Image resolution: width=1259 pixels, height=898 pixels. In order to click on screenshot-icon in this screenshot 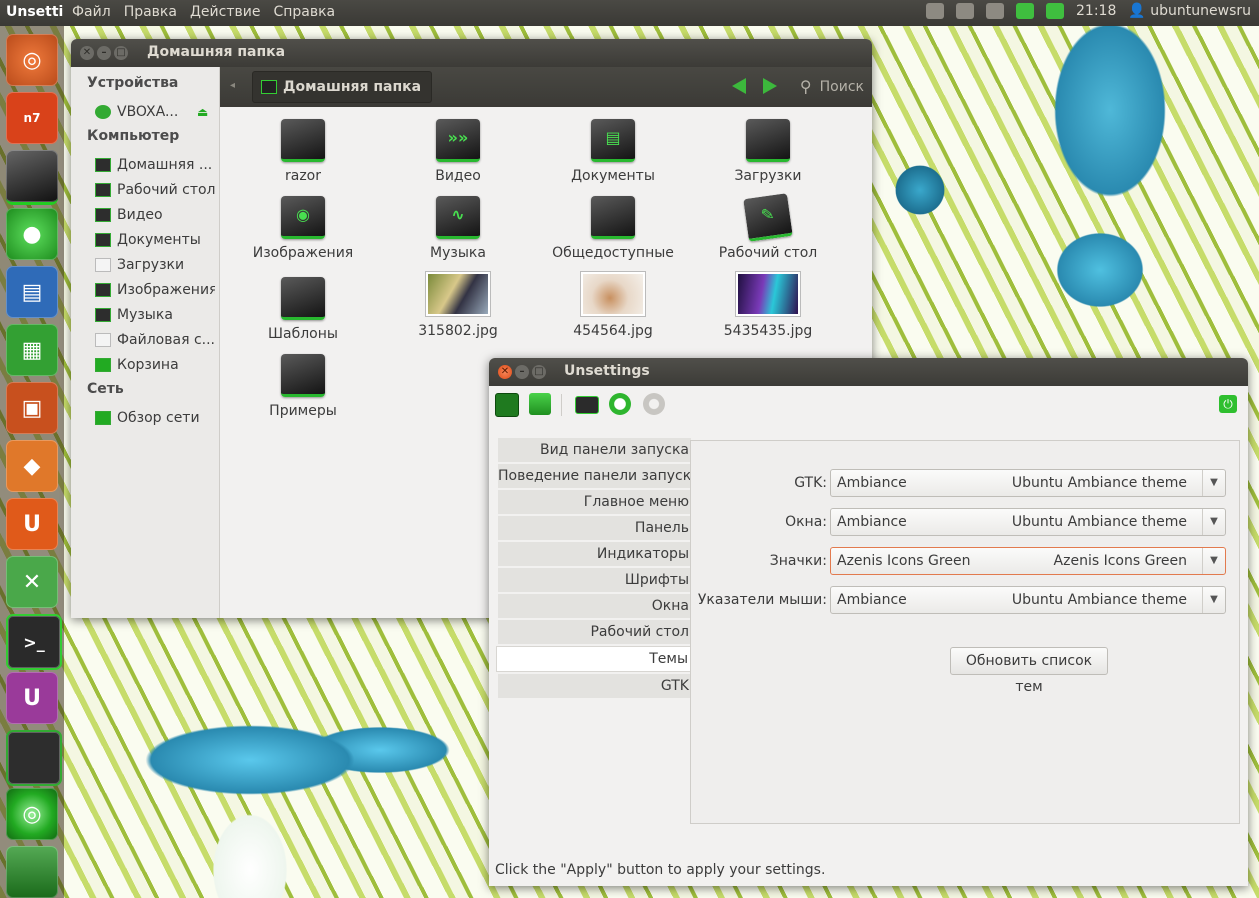, I will do `click(965, 11)`.